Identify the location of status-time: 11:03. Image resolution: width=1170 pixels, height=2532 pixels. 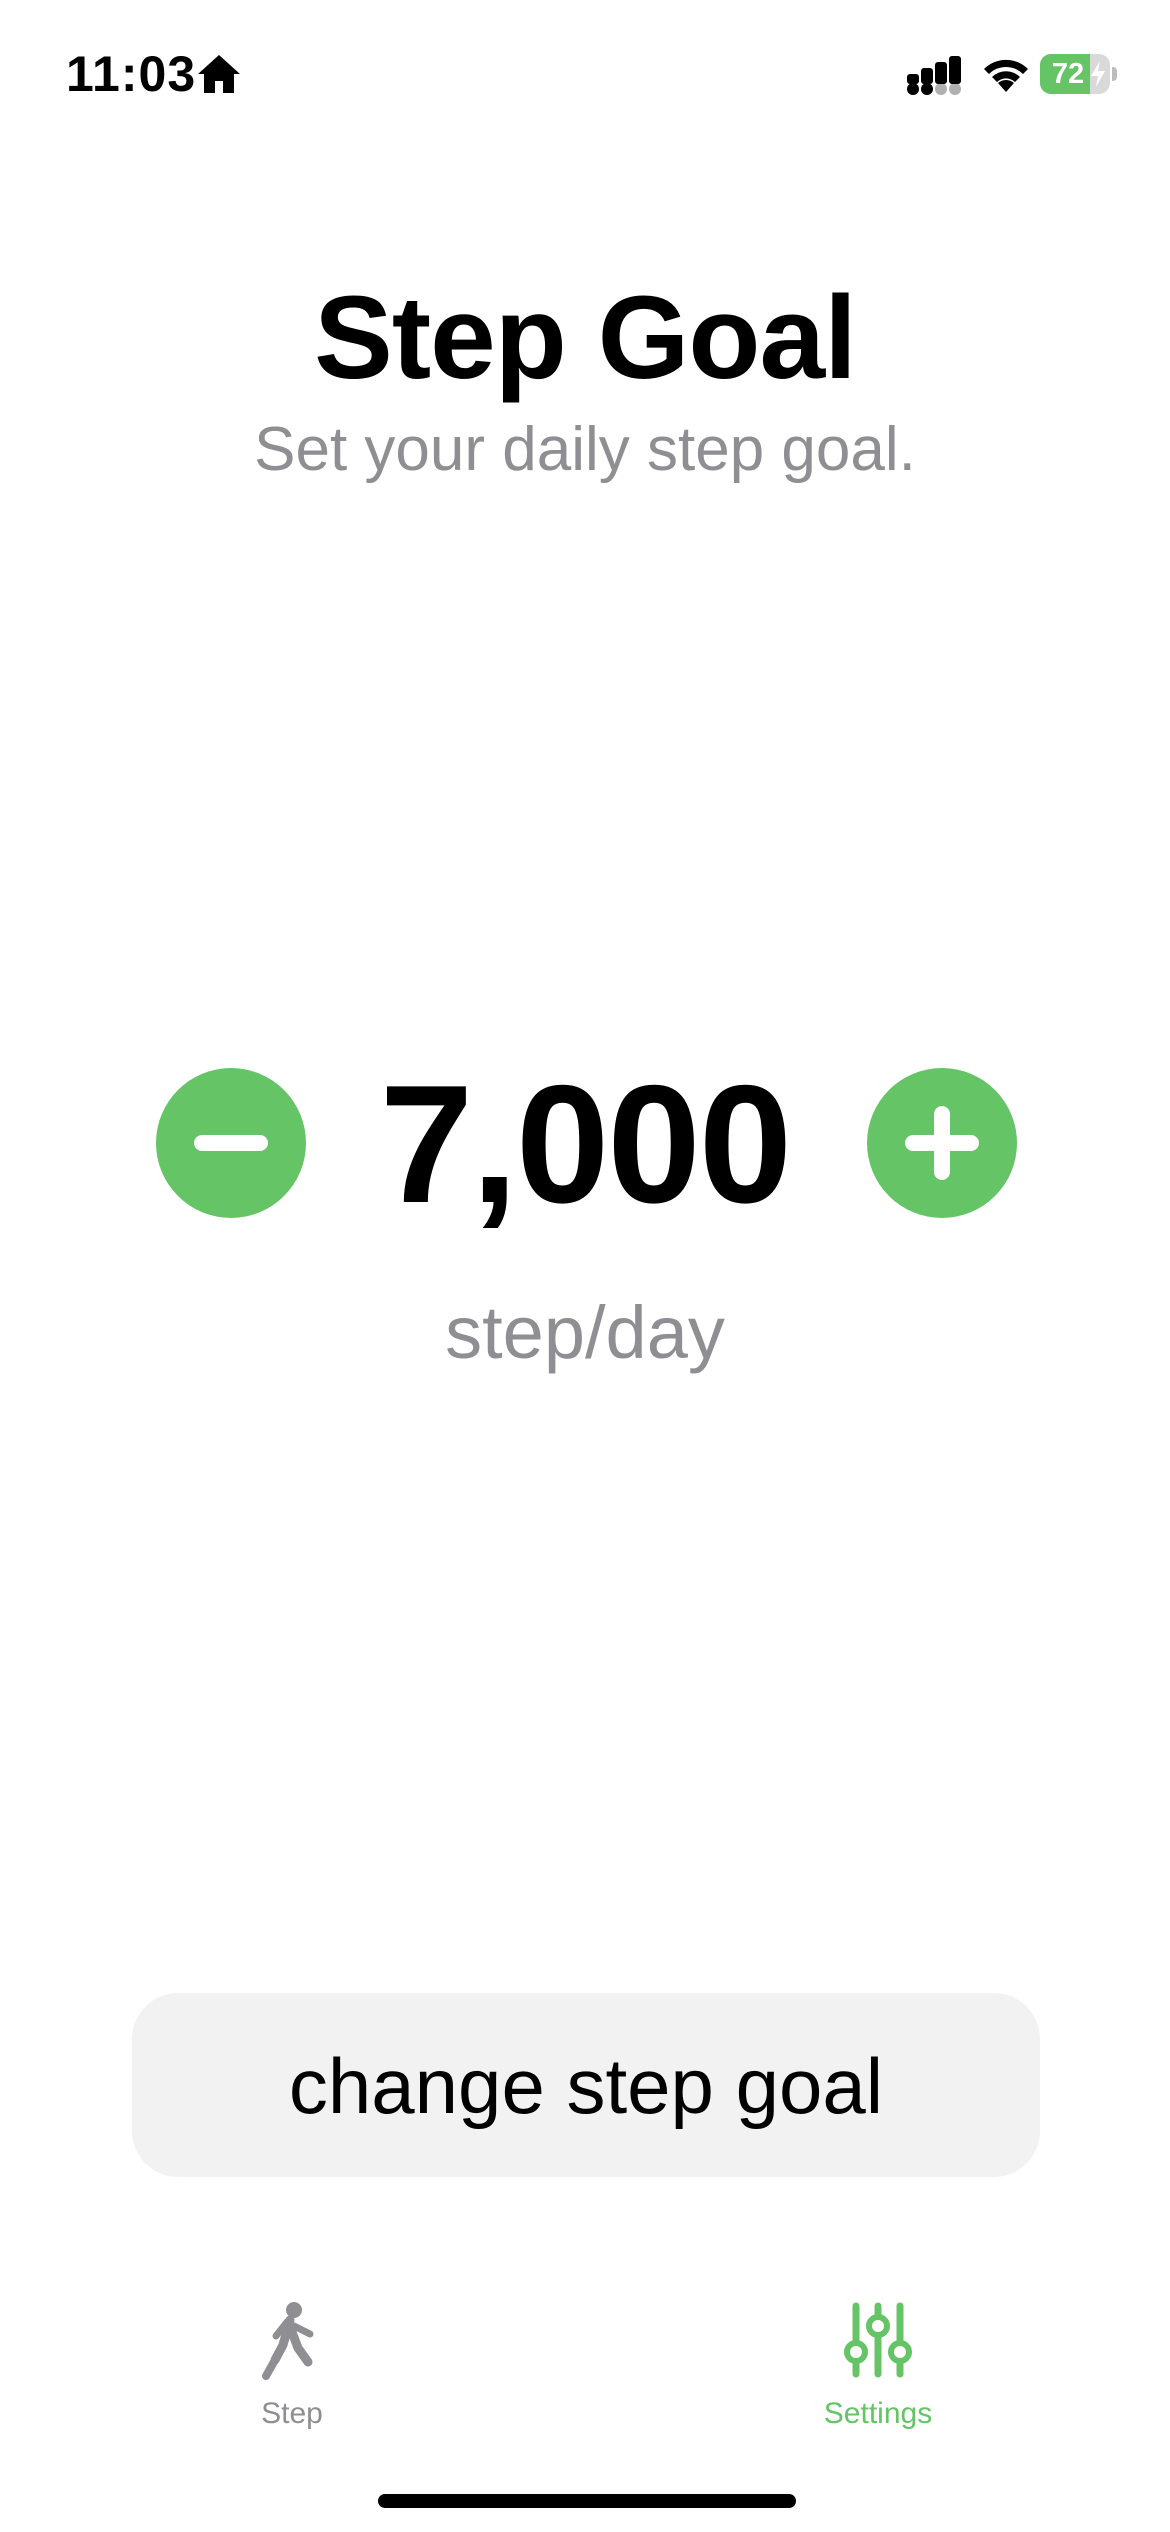
(131, 74).